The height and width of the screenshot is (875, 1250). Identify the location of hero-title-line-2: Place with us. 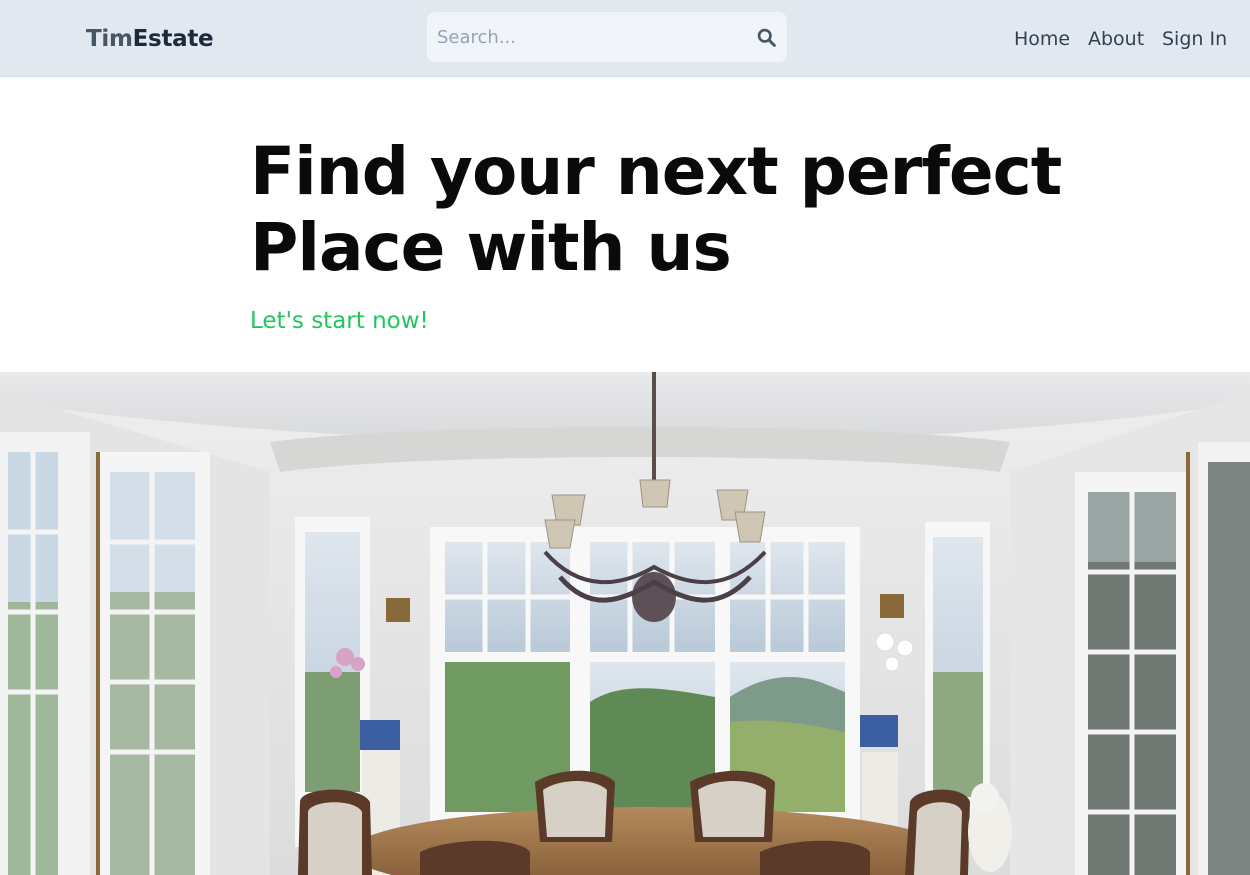
(491, 247).